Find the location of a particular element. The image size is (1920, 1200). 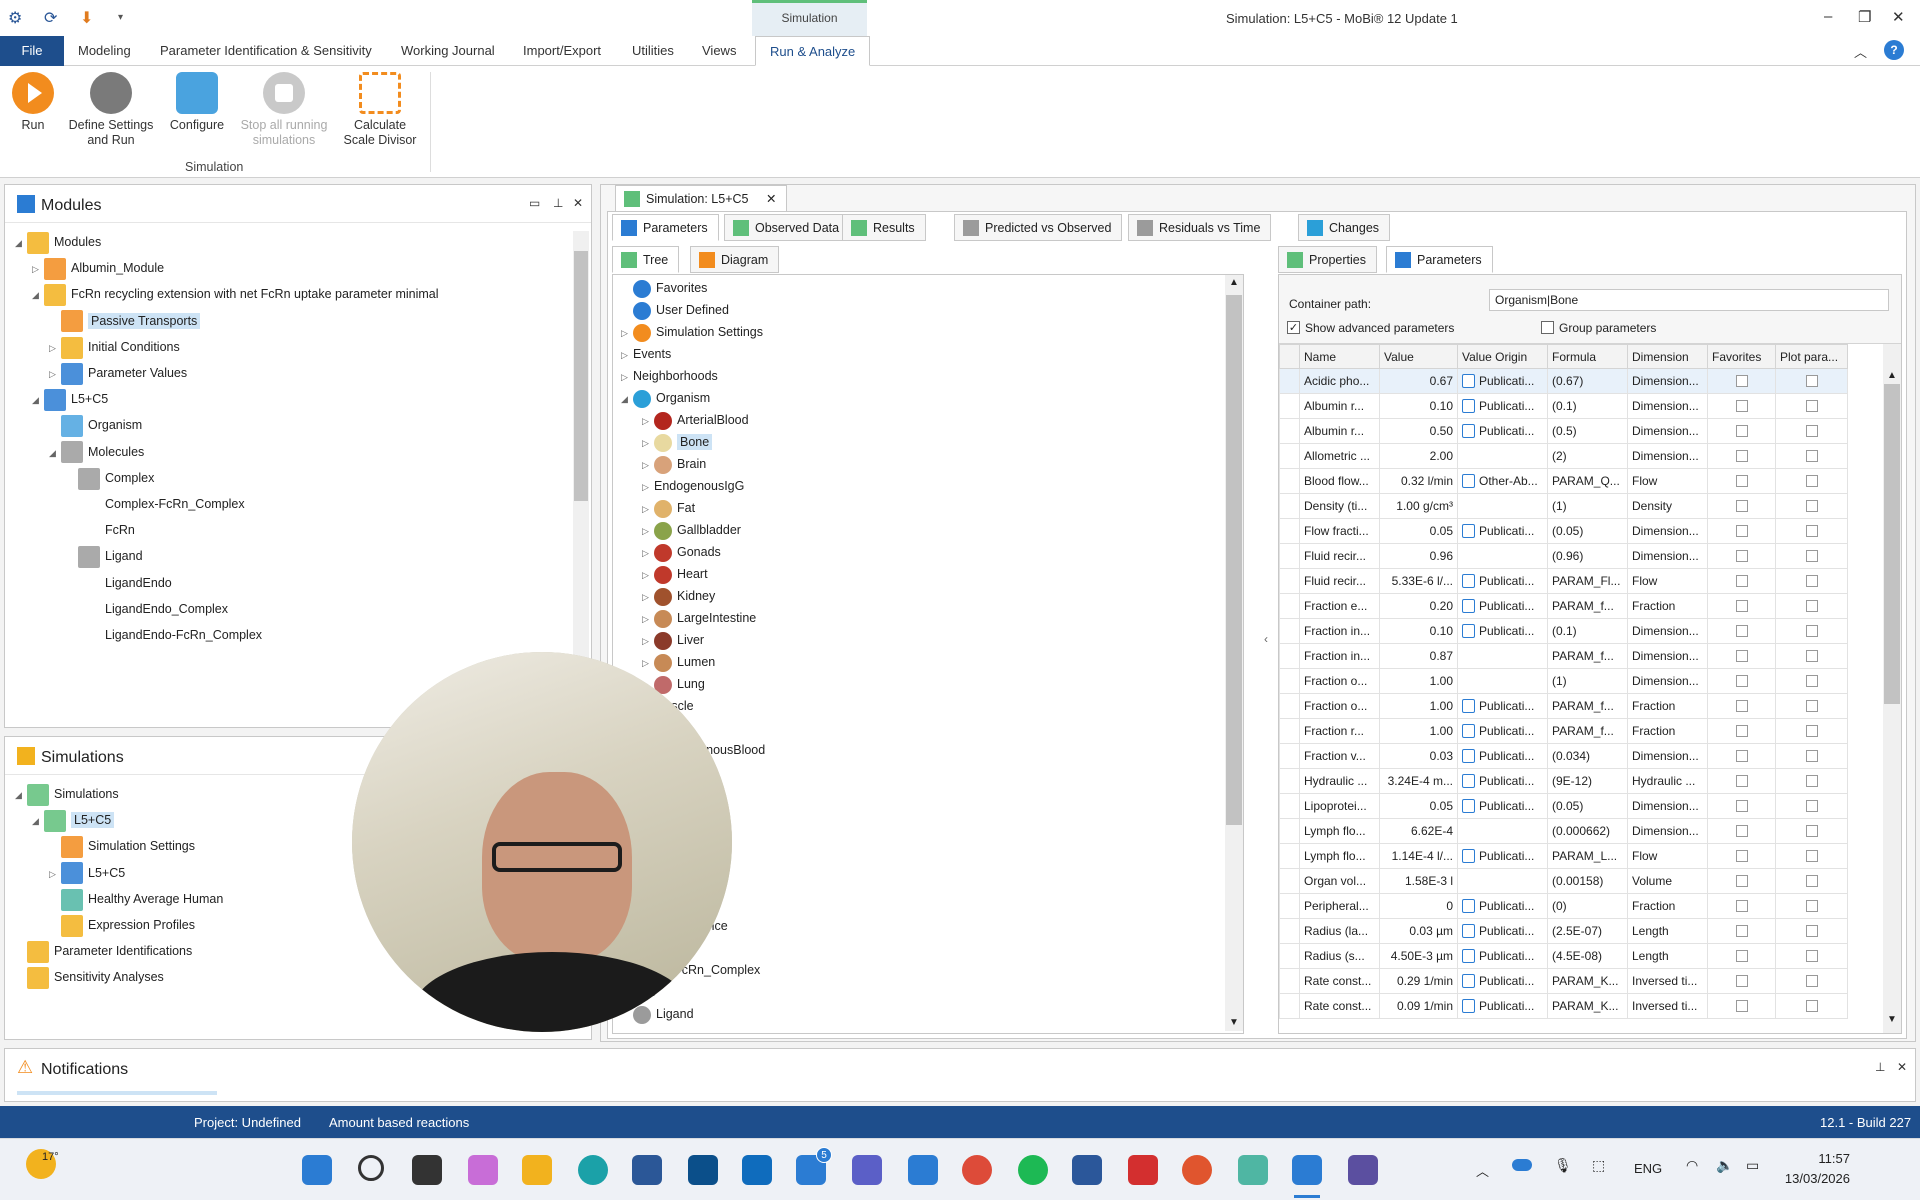

panel-pin-icon: ⊥ is located at coordinates (558, 203).